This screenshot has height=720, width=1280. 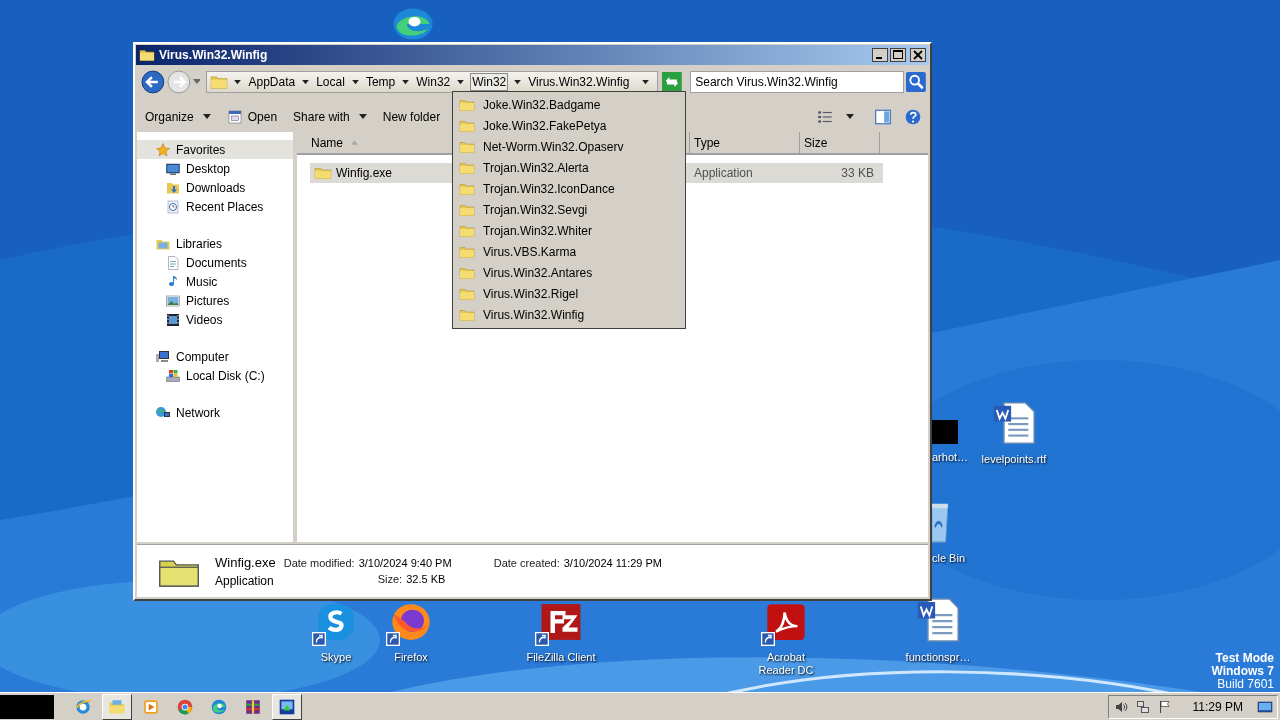 What do you see at coordinates (569, 146) in the screenshot?
I see `menu-item: Net-Worm.Win32.Opaserv` at bounding box center [569, 146].